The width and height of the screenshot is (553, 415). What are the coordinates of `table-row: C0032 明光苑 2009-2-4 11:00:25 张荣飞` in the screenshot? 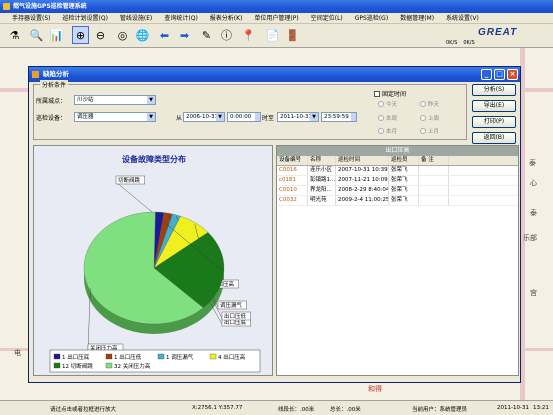 It's located at (397, 201).